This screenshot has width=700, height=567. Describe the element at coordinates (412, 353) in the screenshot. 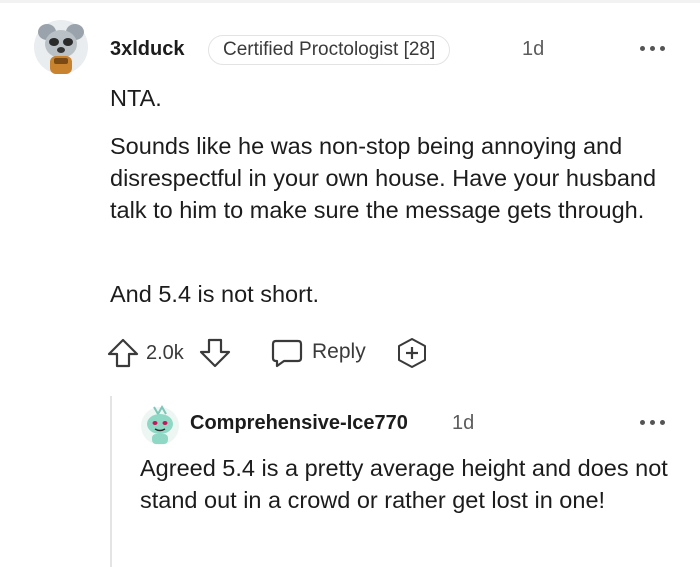

I see `award-plus-icon` at that location.